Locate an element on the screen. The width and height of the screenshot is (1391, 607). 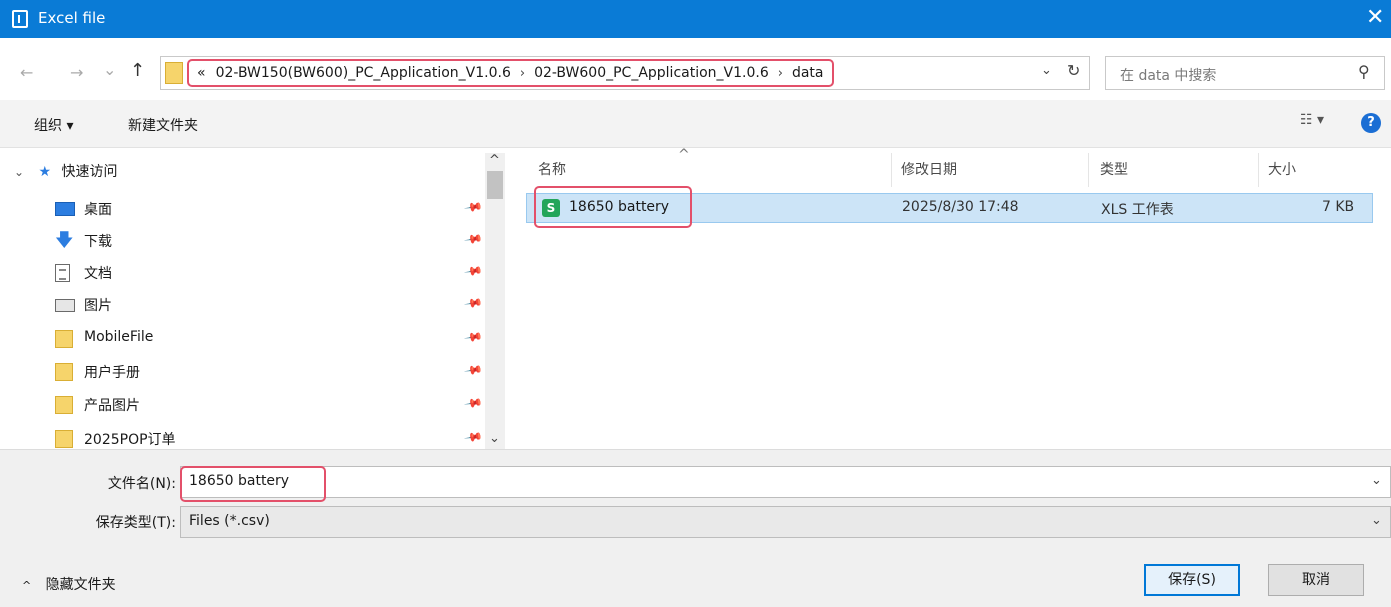
up-arrow-icon: ↑ is located at coordinates (137, 70).